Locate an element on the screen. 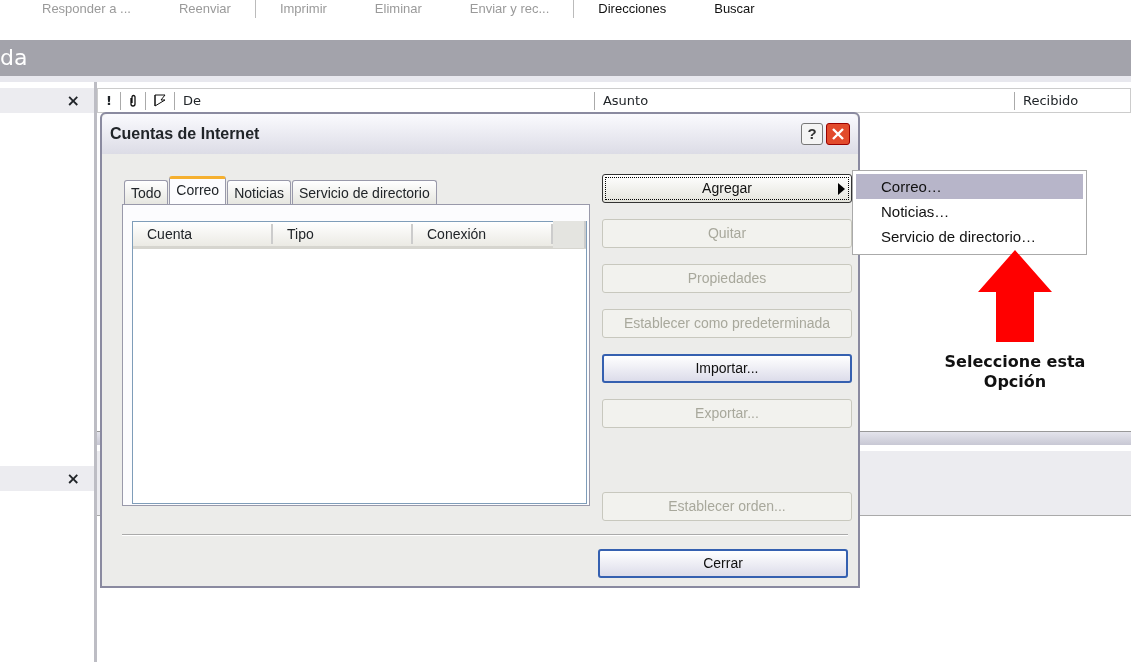 The width and height of the screenshot is (1131, 662). tab: Servicio de directorio is located at coordinates (364, 192).